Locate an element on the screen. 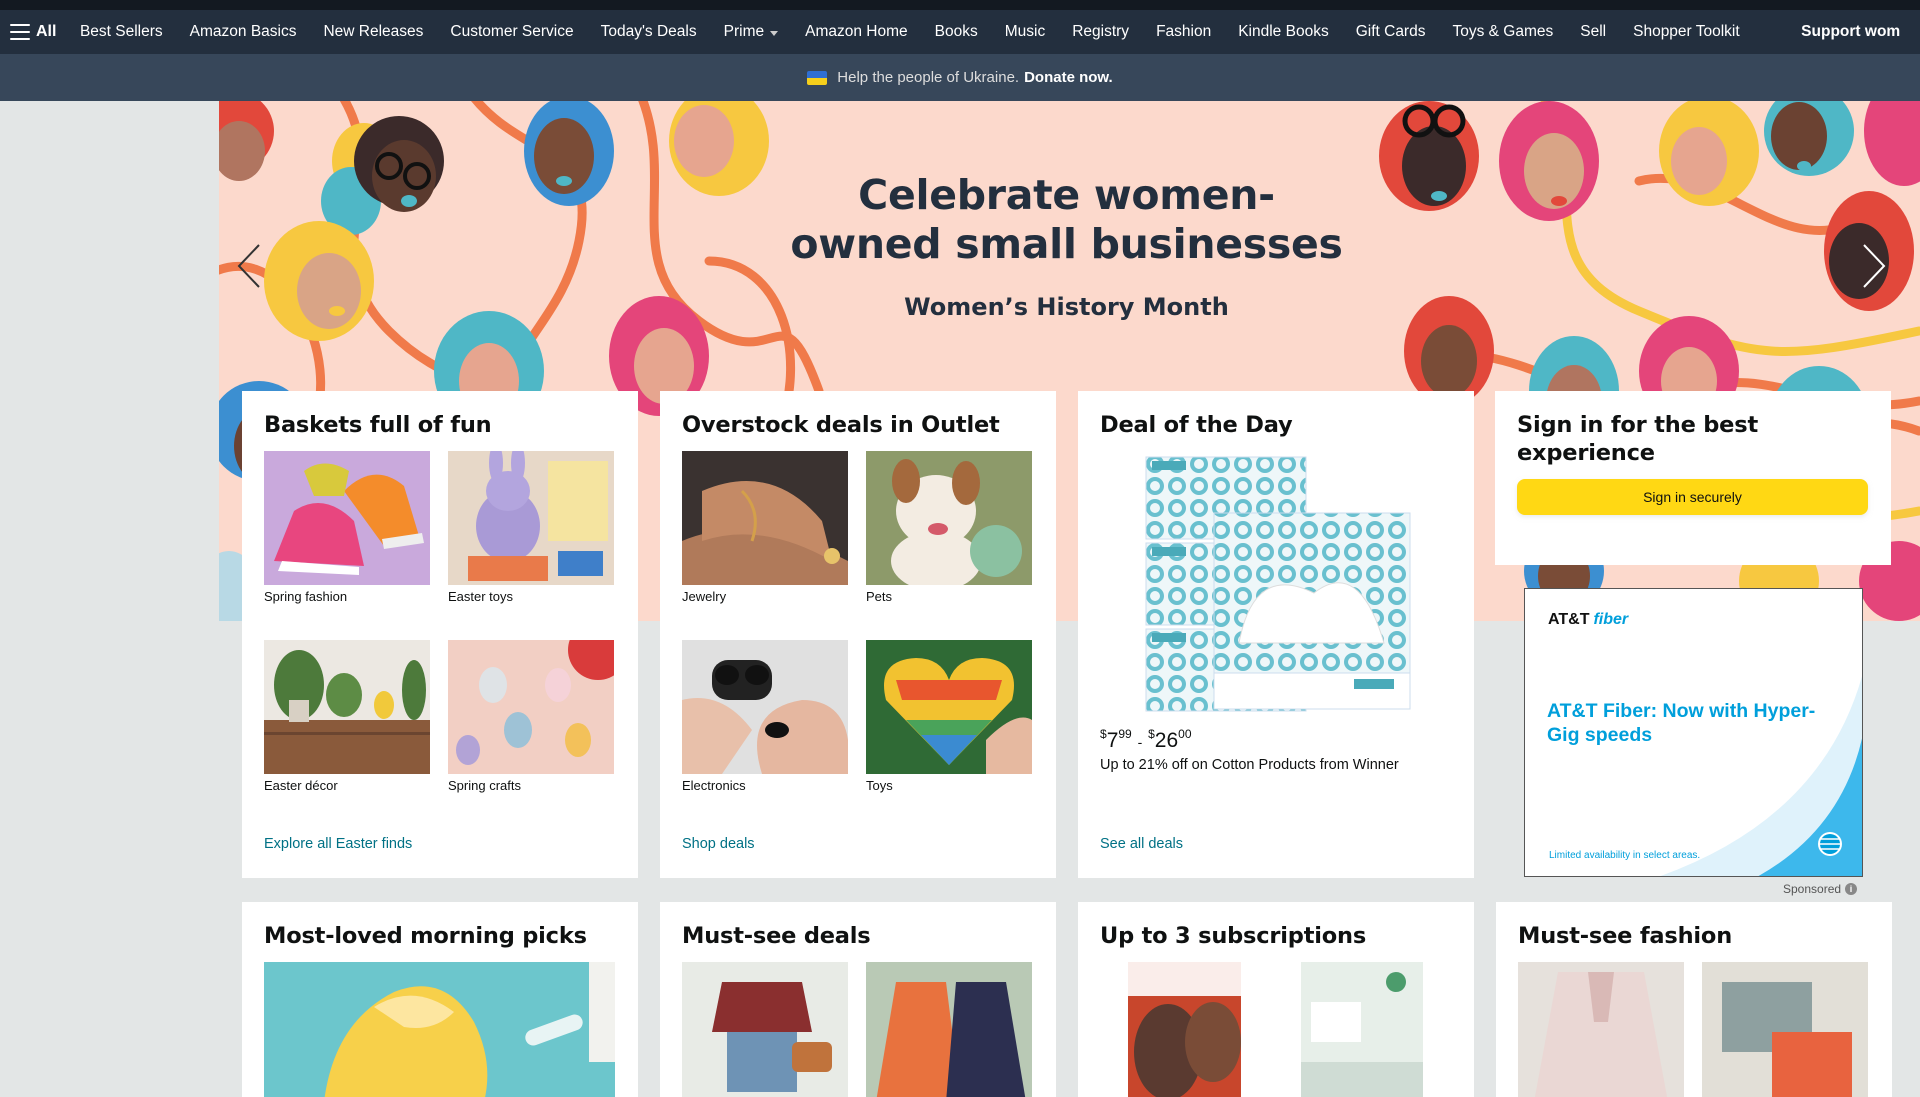 This screenshot has width=1920, height=1097. tile-pets: Pets is located at coordinates (949, 545).